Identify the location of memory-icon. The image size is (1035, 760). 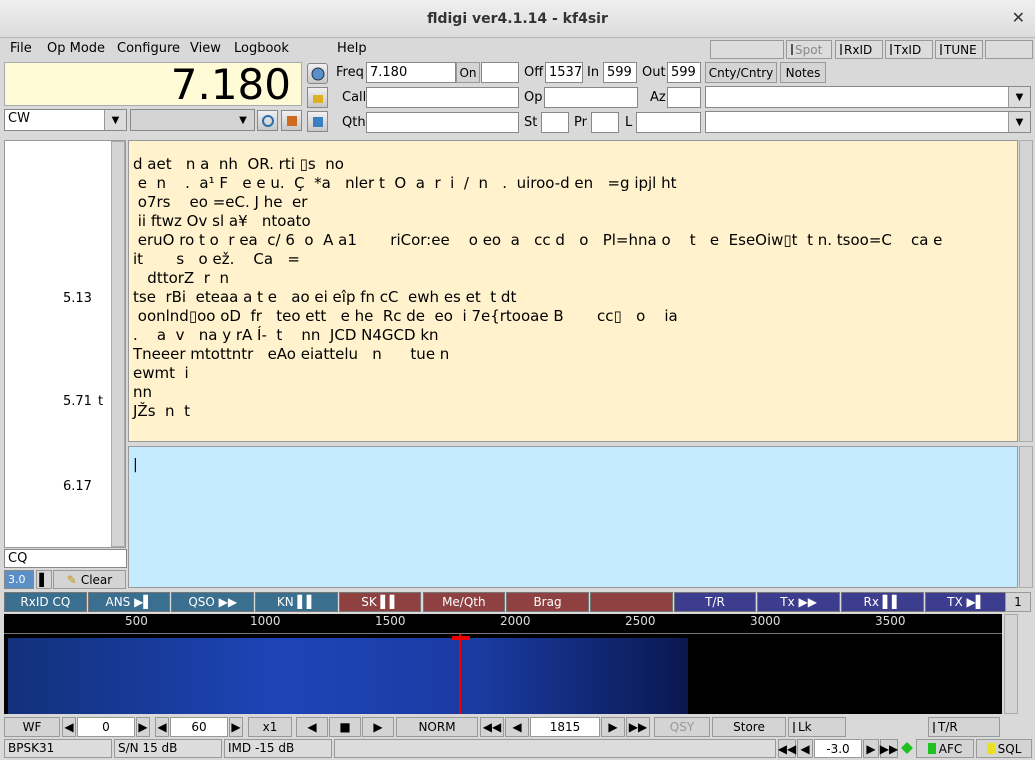
(291, 120).